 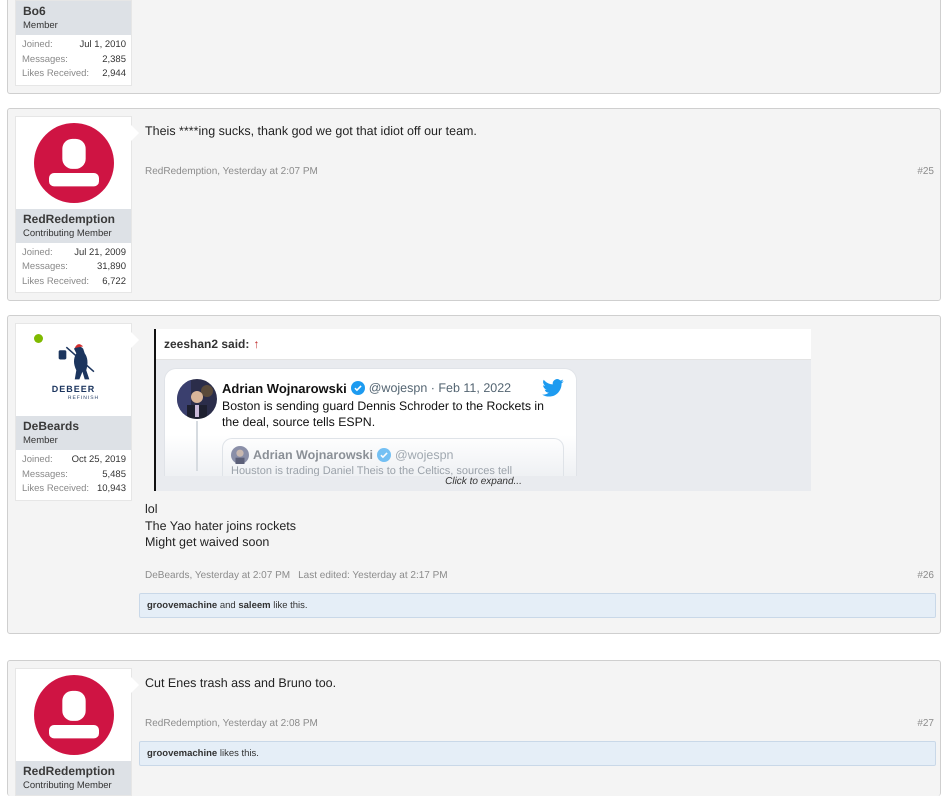 What do you see at coordinates (114, 59) in the screenshot?
I see `stat-value: 2,385` at bounding box center [114, 59].